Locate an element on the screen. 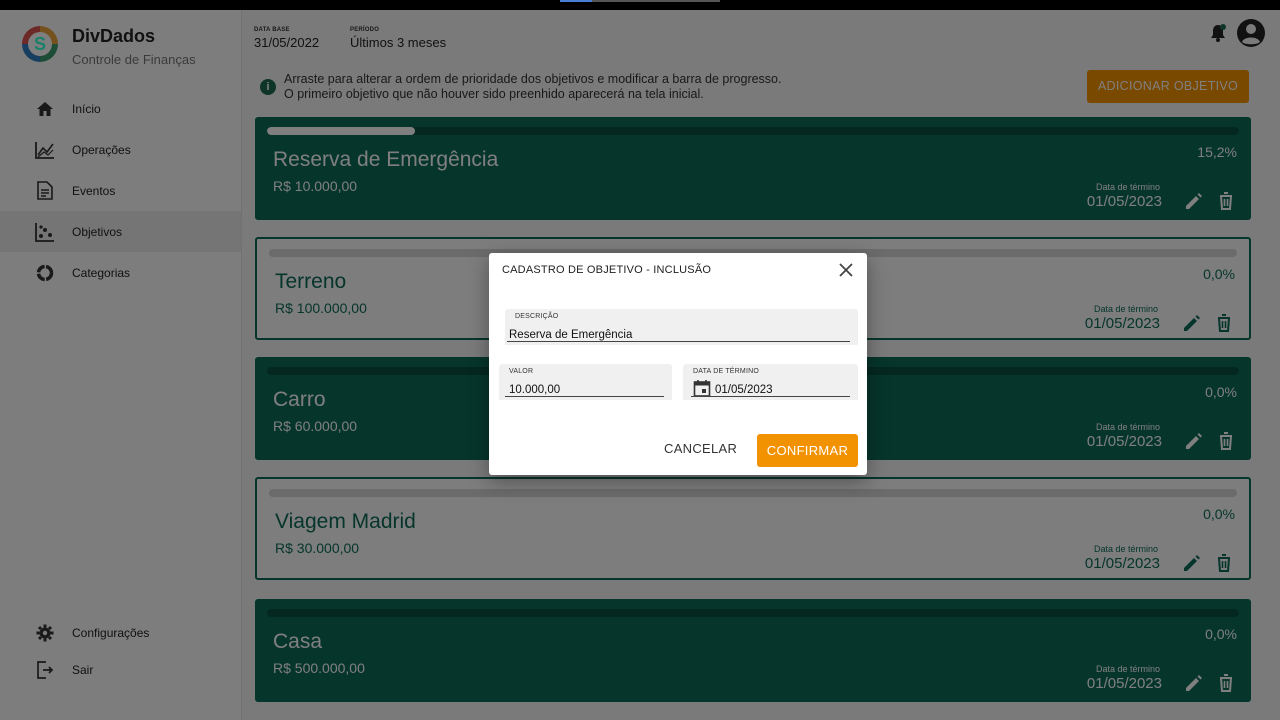 Image resolution: width=1280 pixels, height=720 pixels. app-logo: S is located at coordinates (40, 44).